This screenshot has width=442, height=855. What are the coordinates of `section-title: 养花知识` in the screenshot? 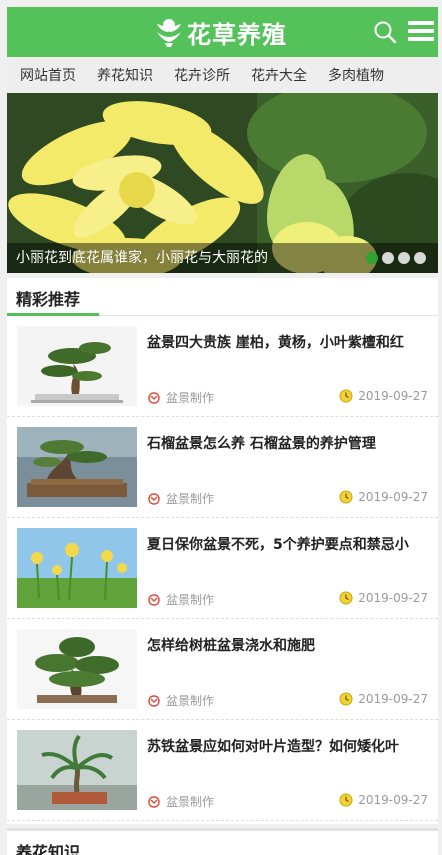 It's located at (48, 849).